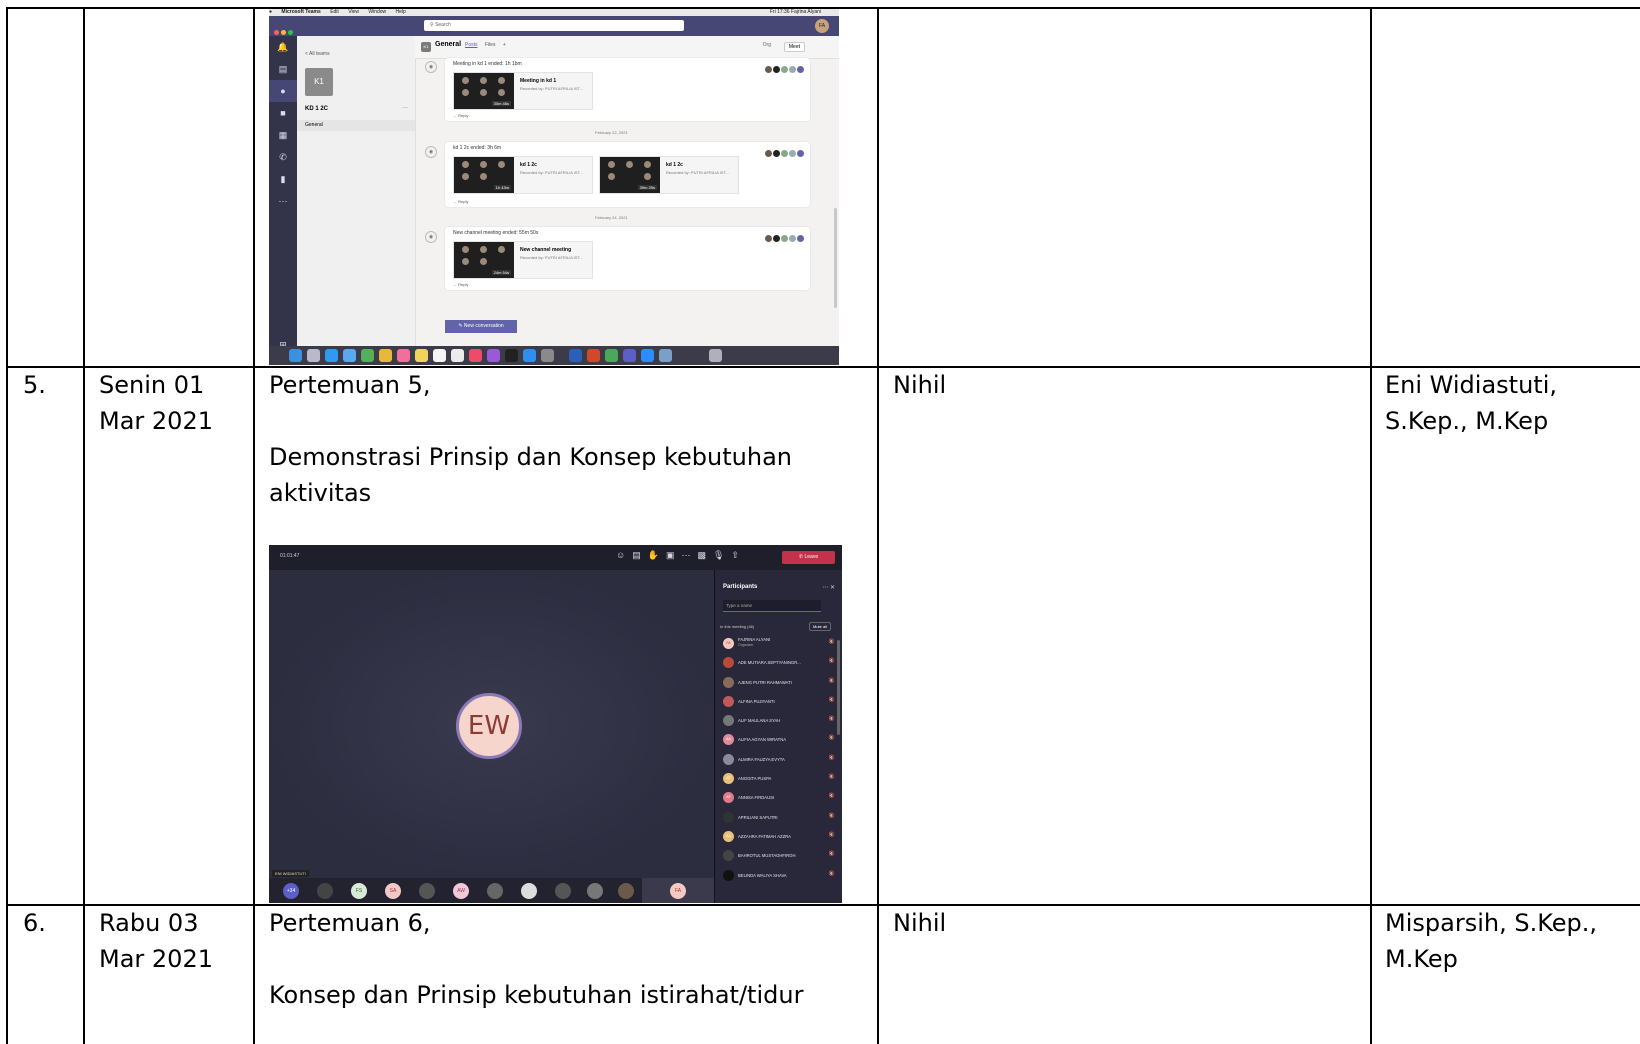 The height and width of the screenshot is (1044, 1640). I want to click on tab-add: +, so click(504, 45).